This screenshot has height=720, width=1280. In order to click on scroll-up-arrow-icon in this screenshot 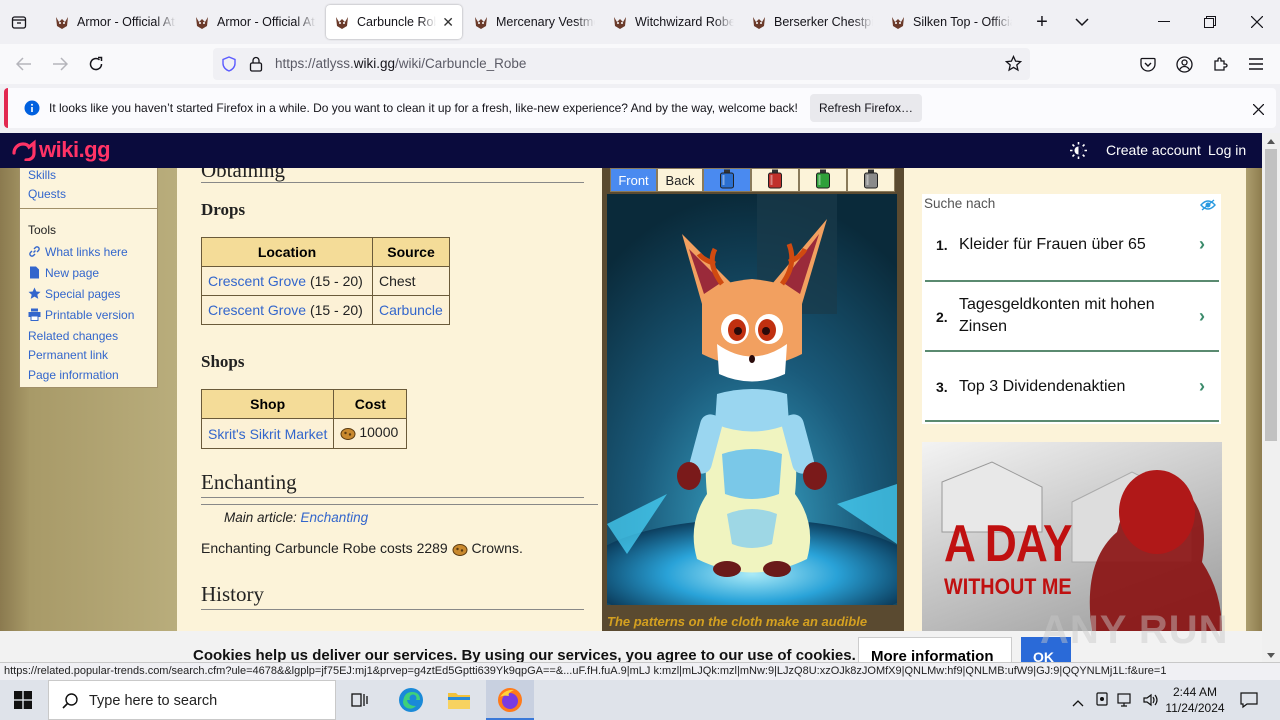, I will do `click(1271, 141)`.